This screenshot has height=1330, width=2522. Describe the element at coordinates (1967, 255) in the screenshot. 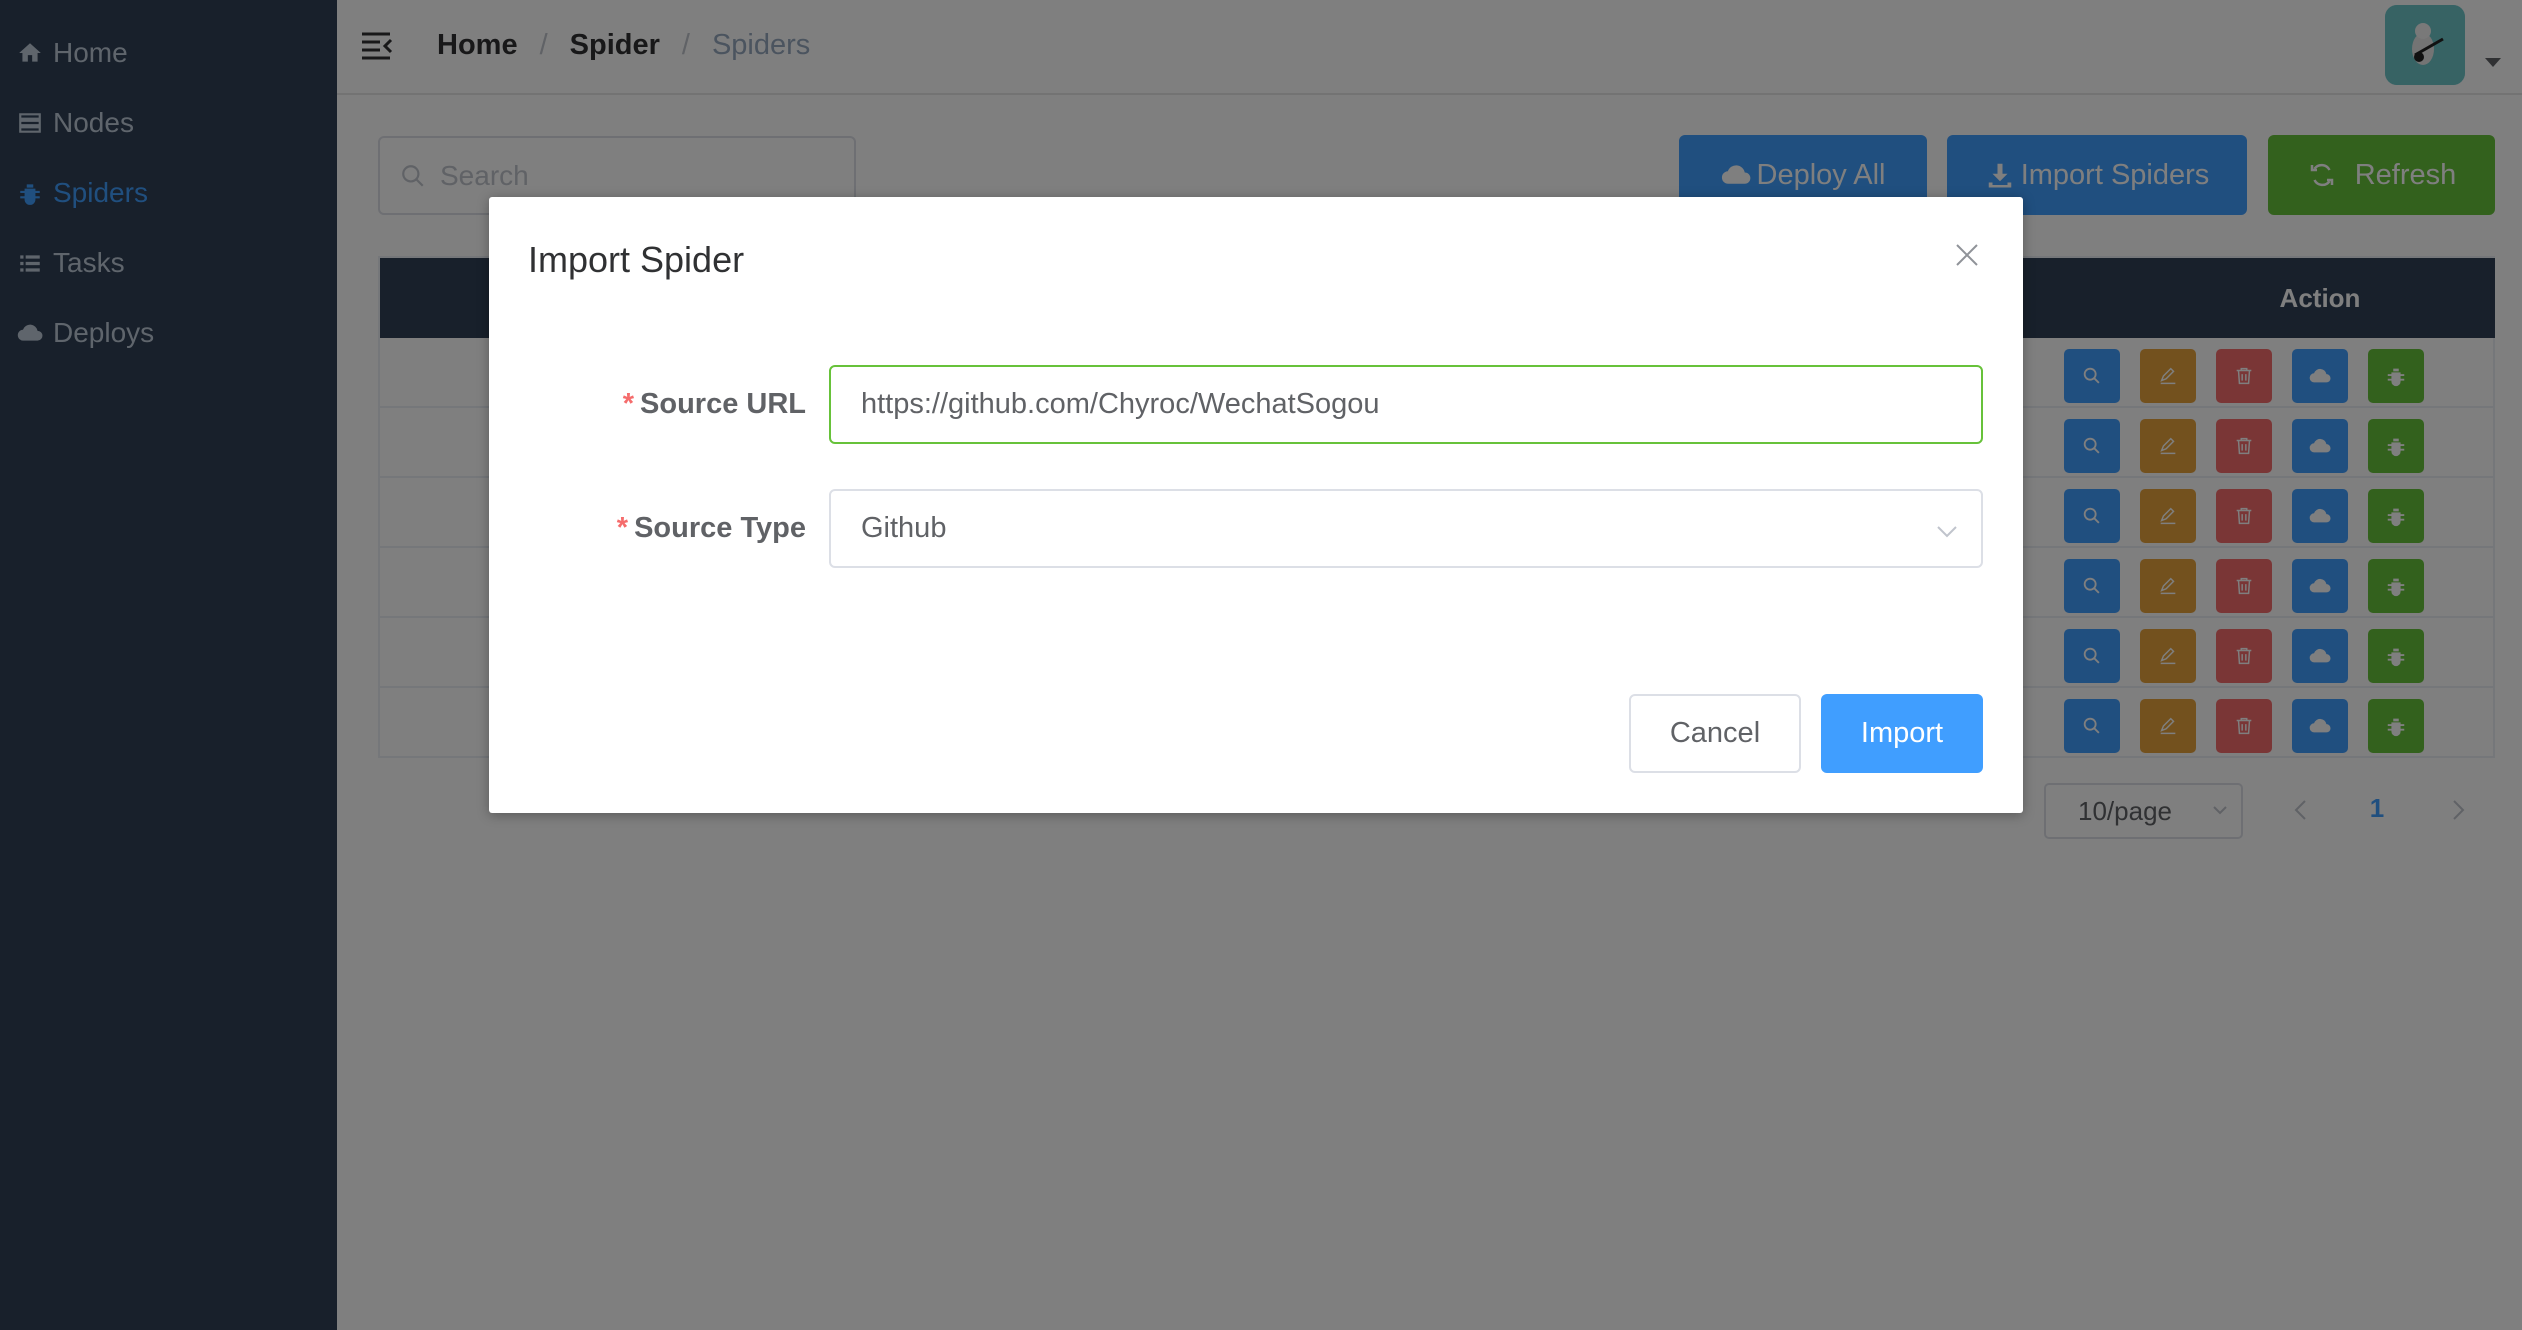

I see `close-icon` at that location.